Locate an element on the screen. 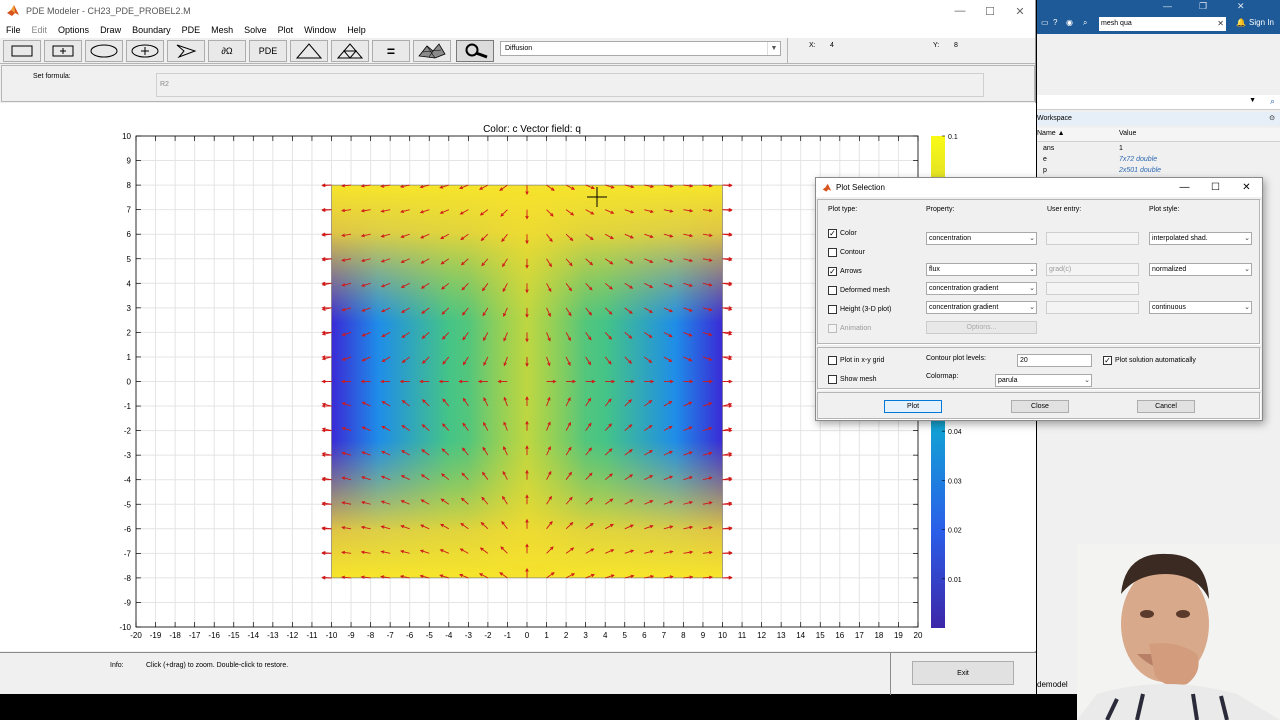 This screenshot has height=720, width=1280. sign-in-link: Sign In is located at coordinates (1261, 22).